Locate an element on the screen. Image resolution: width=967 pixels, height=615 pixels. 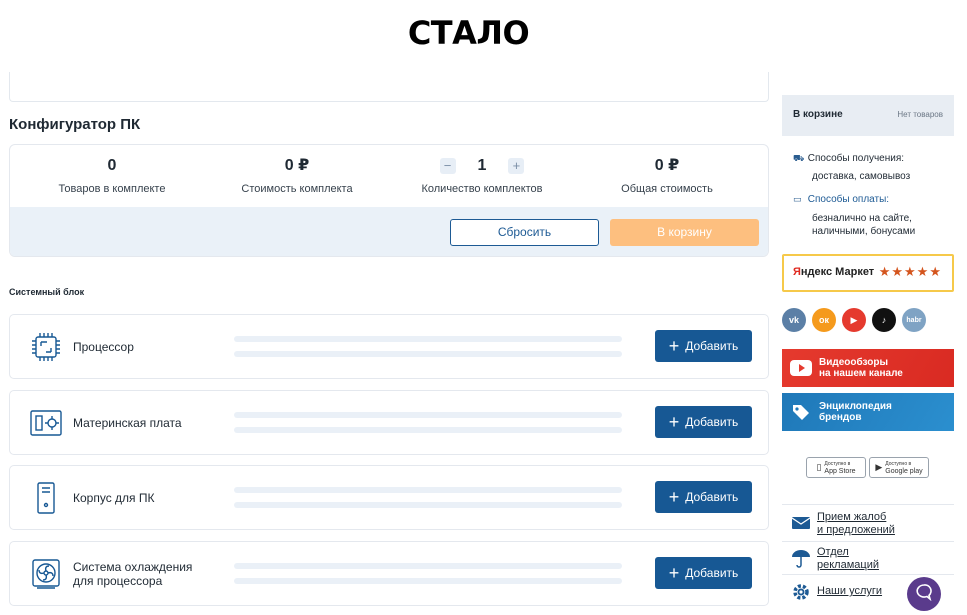
page-title: Конфигуратор ПК is located at coordinates (75, 124).